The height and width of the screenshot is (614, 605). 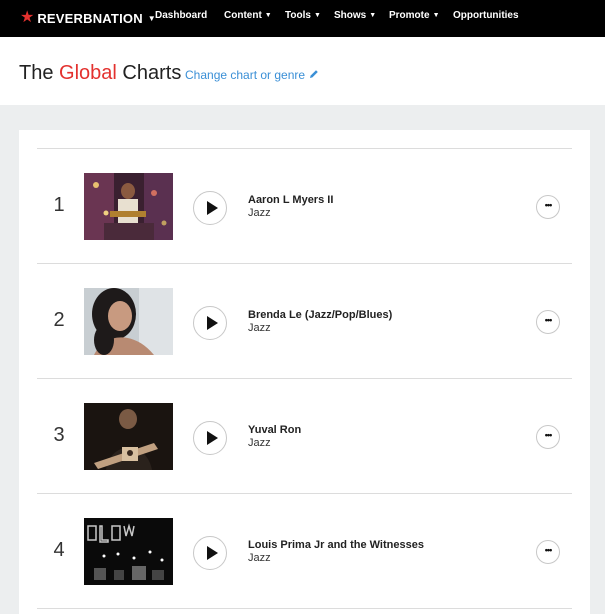 I want to click on nav-item-label: Dashboard, so click(x=181, y=15).